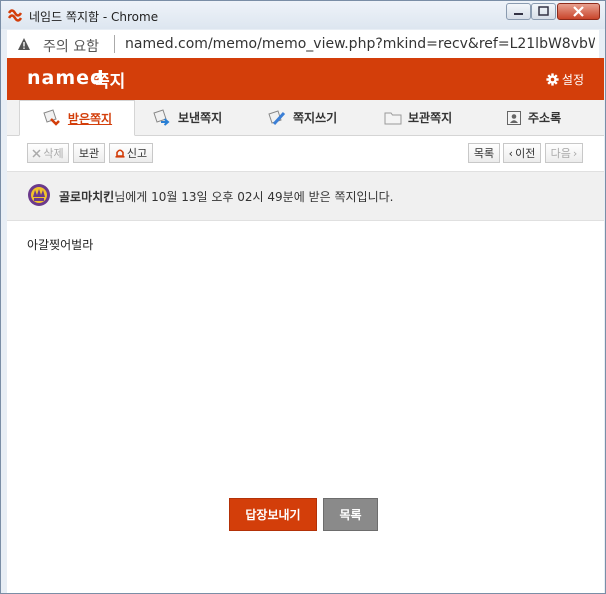 Image resolution: width=606 pixels, height=594 pixels. Describe the element at coordinates (514, 117) in the screenshot. I see `addressbook-icon` at that location.